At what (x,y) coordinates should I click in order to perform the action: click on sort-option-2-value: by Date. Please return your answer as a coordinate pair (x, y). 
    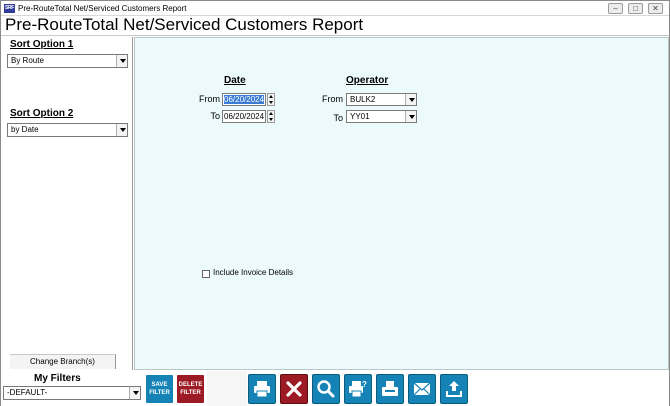
    Looking at the image, I should click on (25, 129).